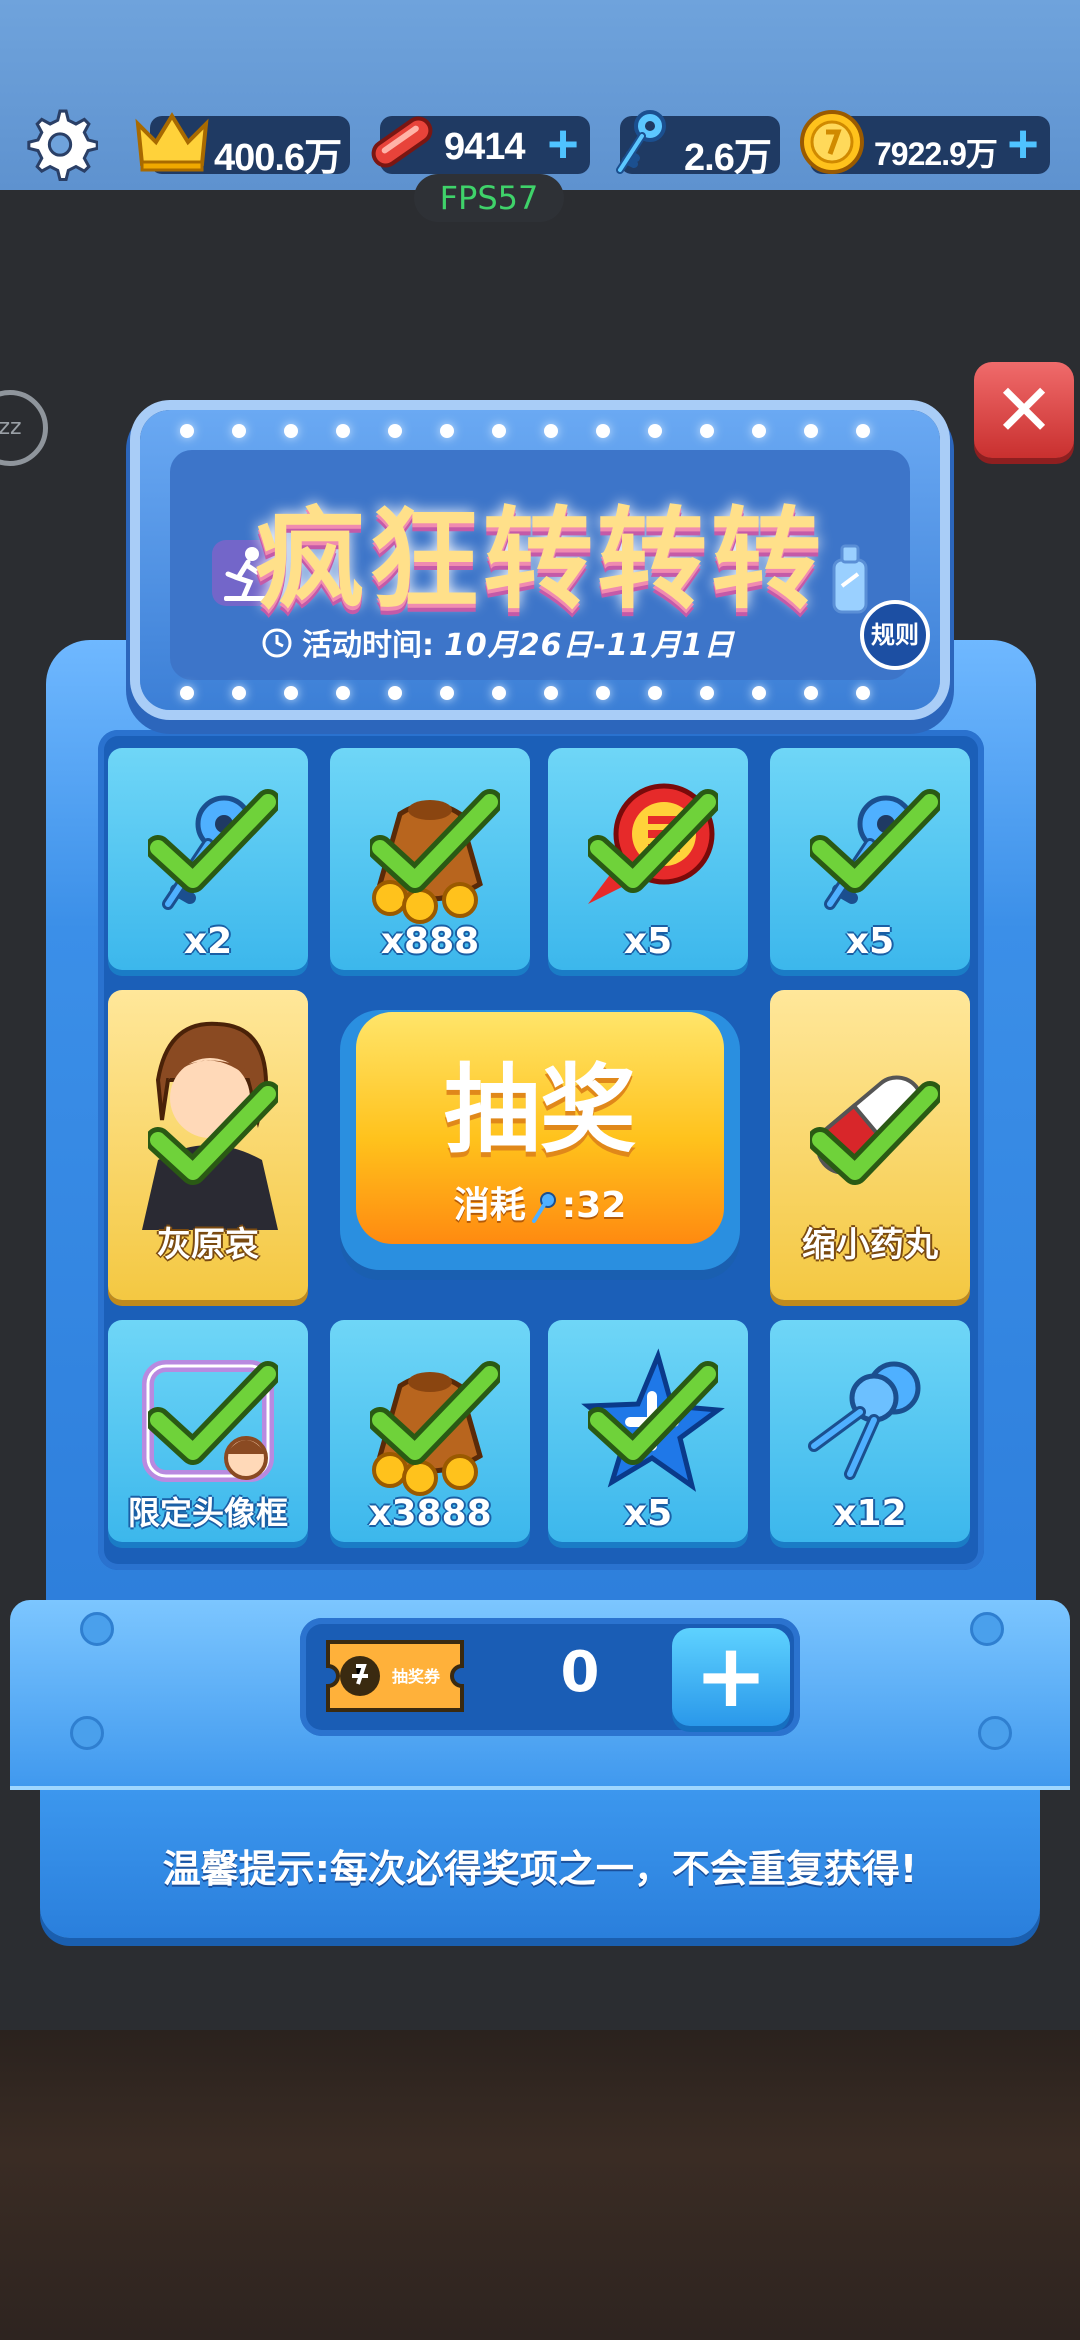 The image size is (1080, 2340). What do you see at coordinates (278, 158) in the screenshot?
I see `crown-value: 400.6万` at bounding box center [278, 158].